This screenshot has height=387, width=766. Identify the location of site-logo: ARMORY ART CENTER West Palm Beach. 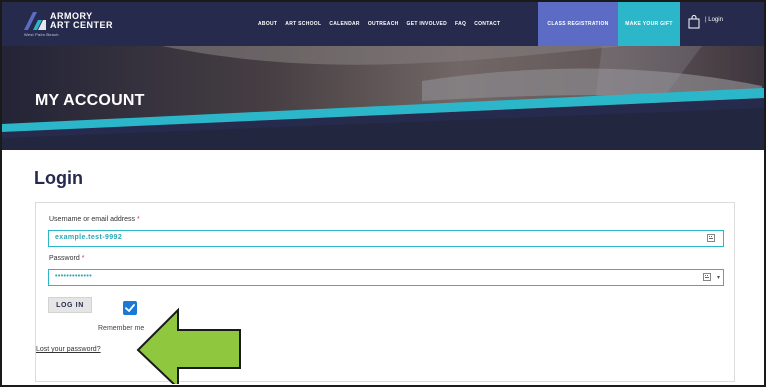
(84, 25).